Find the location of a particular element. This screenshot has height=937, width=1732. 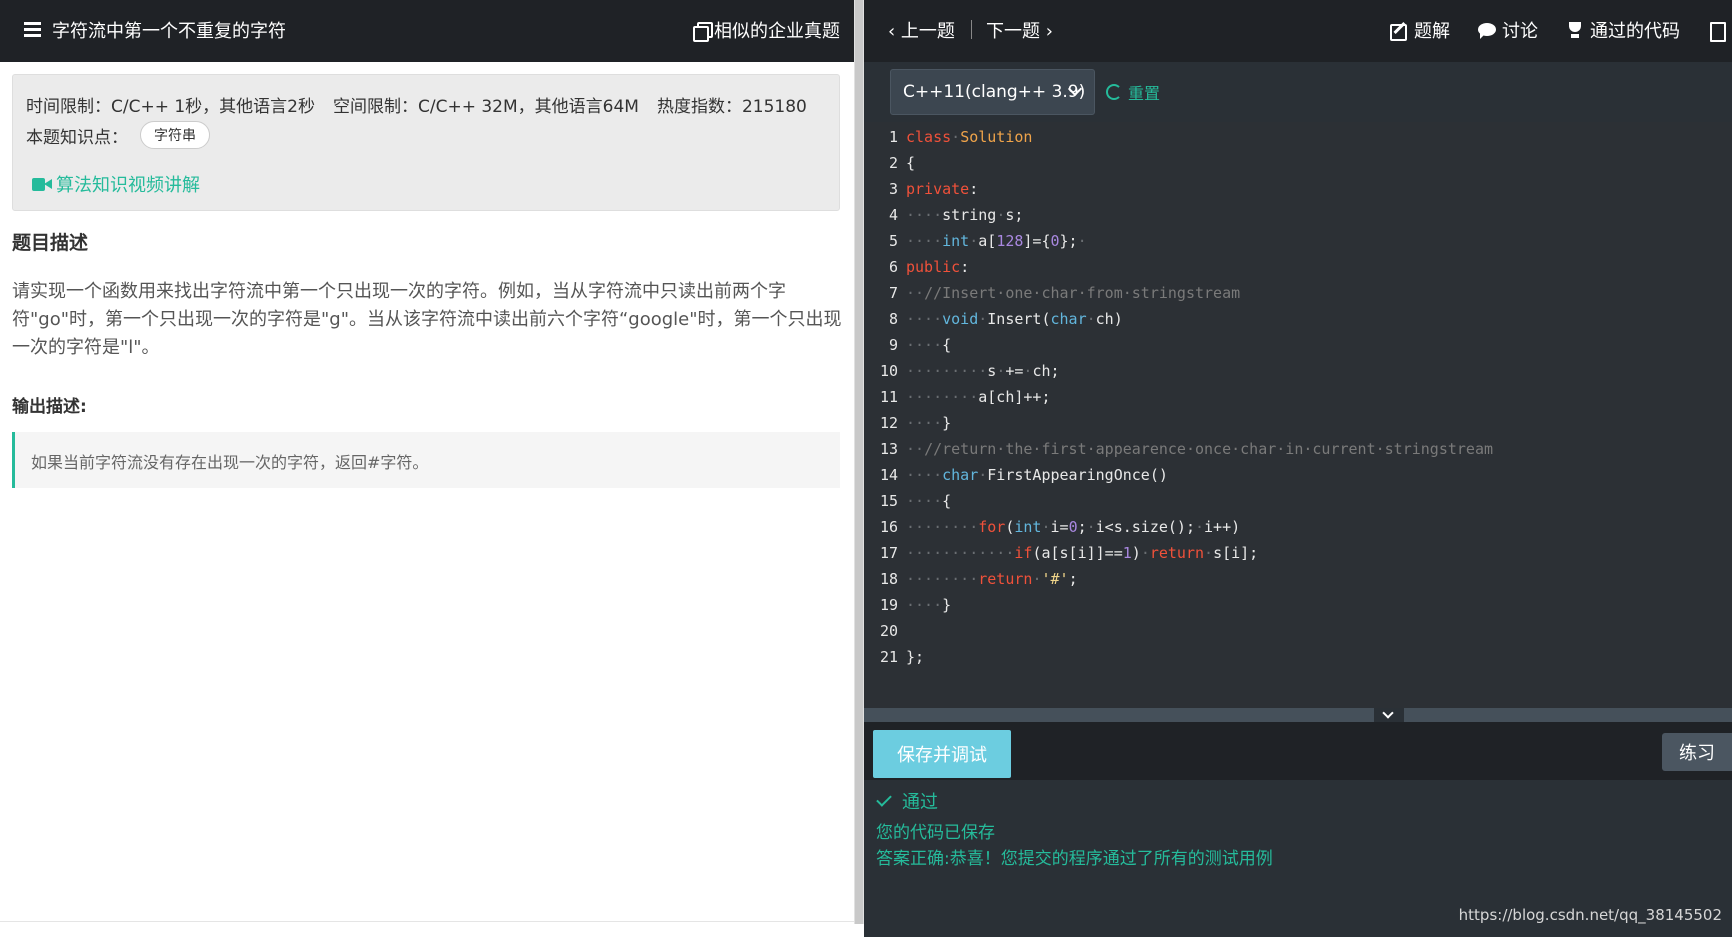

code-token: ) is located at coordinates (1136, 553).